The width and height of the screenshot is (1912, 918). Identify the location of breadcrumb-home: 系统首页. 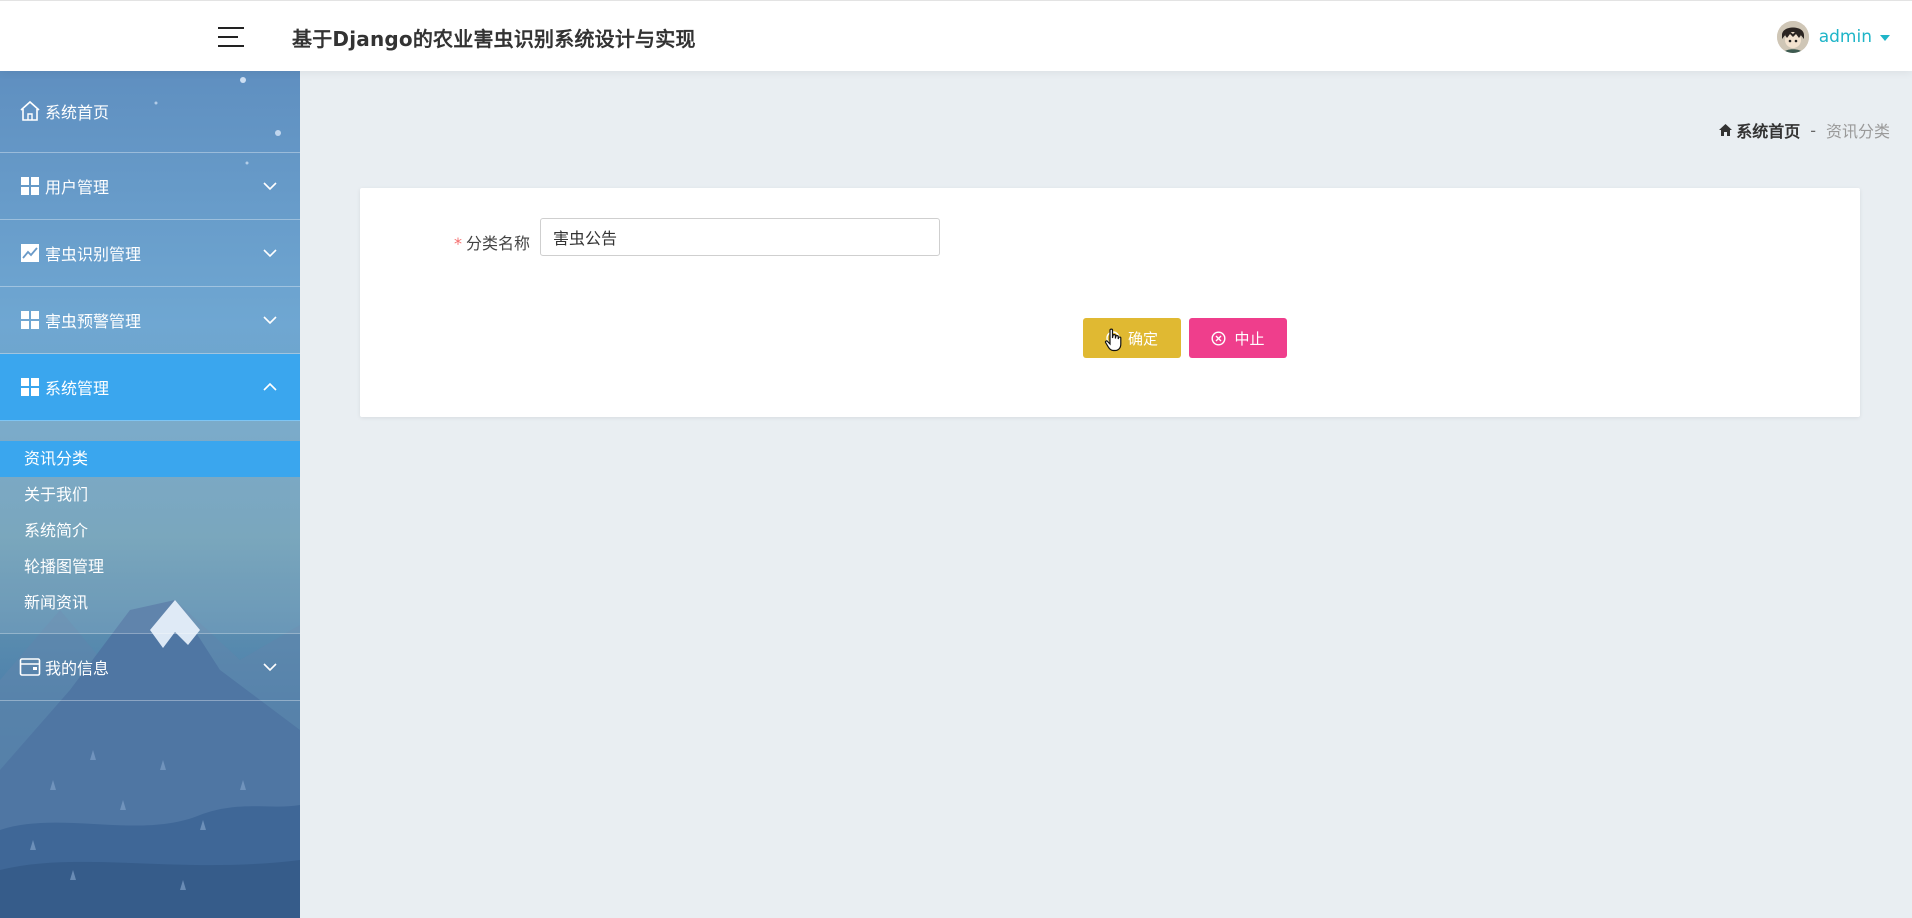
(1759, 130).